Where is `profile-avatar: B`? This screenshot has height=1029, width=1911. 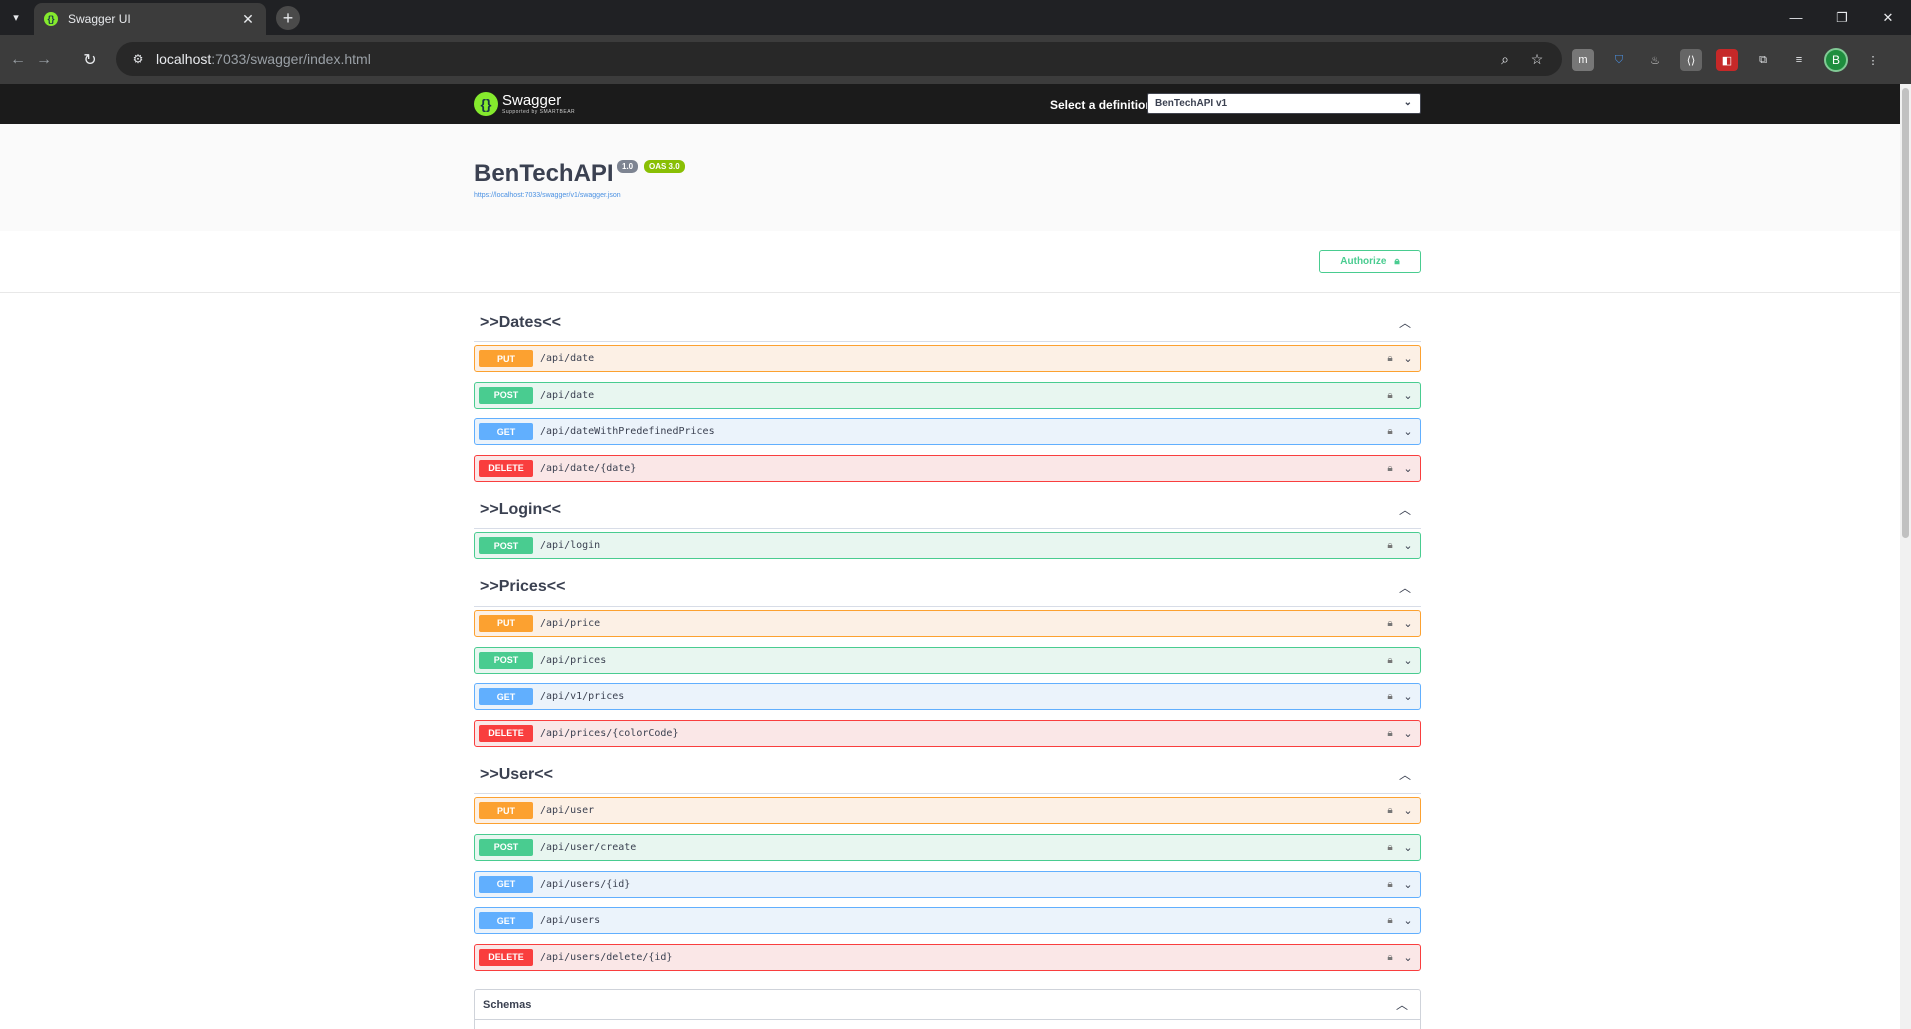 profile-avatar: B is located at coordinates (1836, 60).